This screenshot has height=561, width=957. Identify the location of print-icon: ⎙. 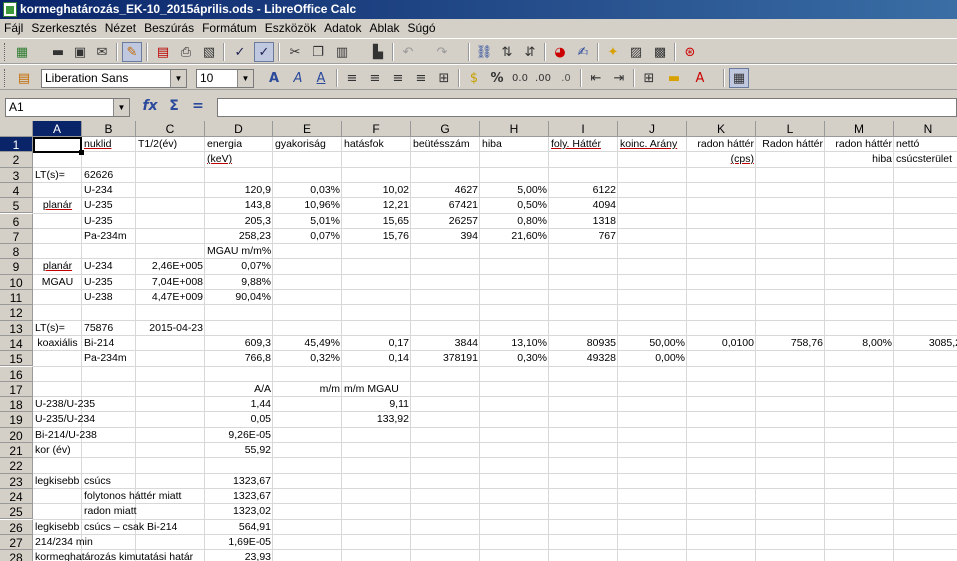
(186, 52).